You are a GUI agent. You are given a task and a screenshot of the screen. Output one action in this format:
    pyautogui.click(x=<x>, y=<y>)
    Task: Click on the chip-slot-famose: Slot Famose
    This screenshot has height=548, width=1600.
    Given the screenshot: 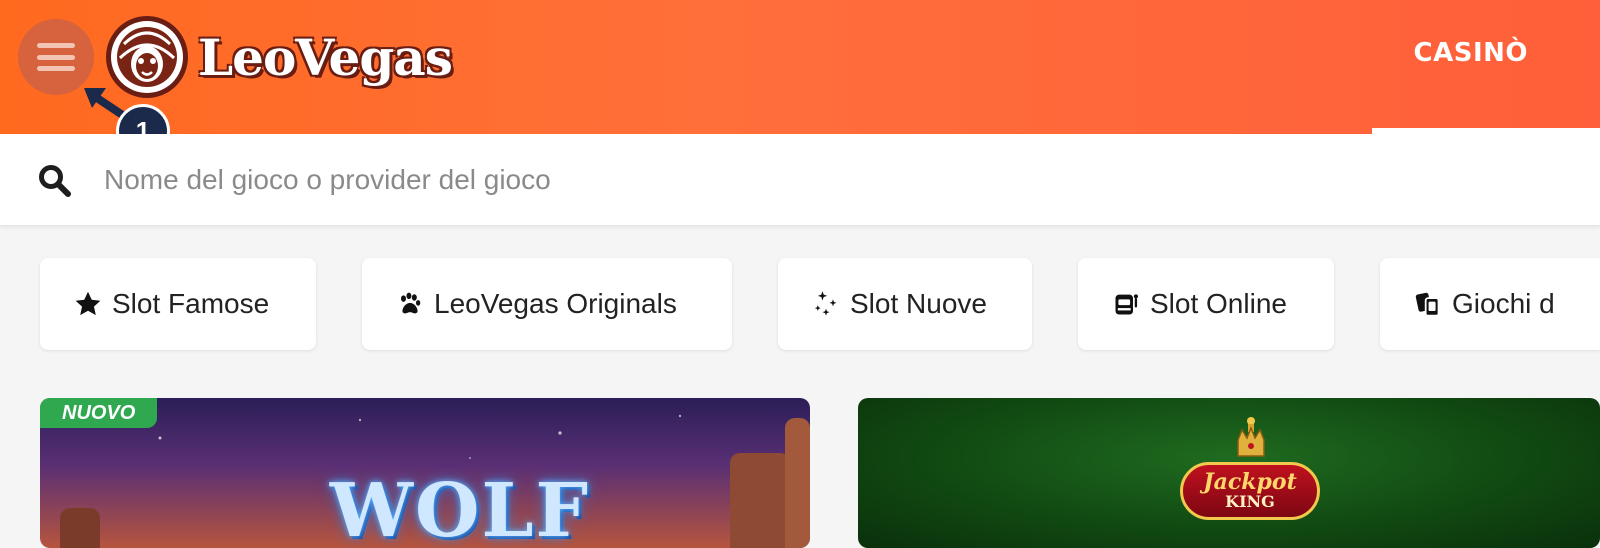 What is the action you would take?
    pyautogui.click(x=178, y=304)
    